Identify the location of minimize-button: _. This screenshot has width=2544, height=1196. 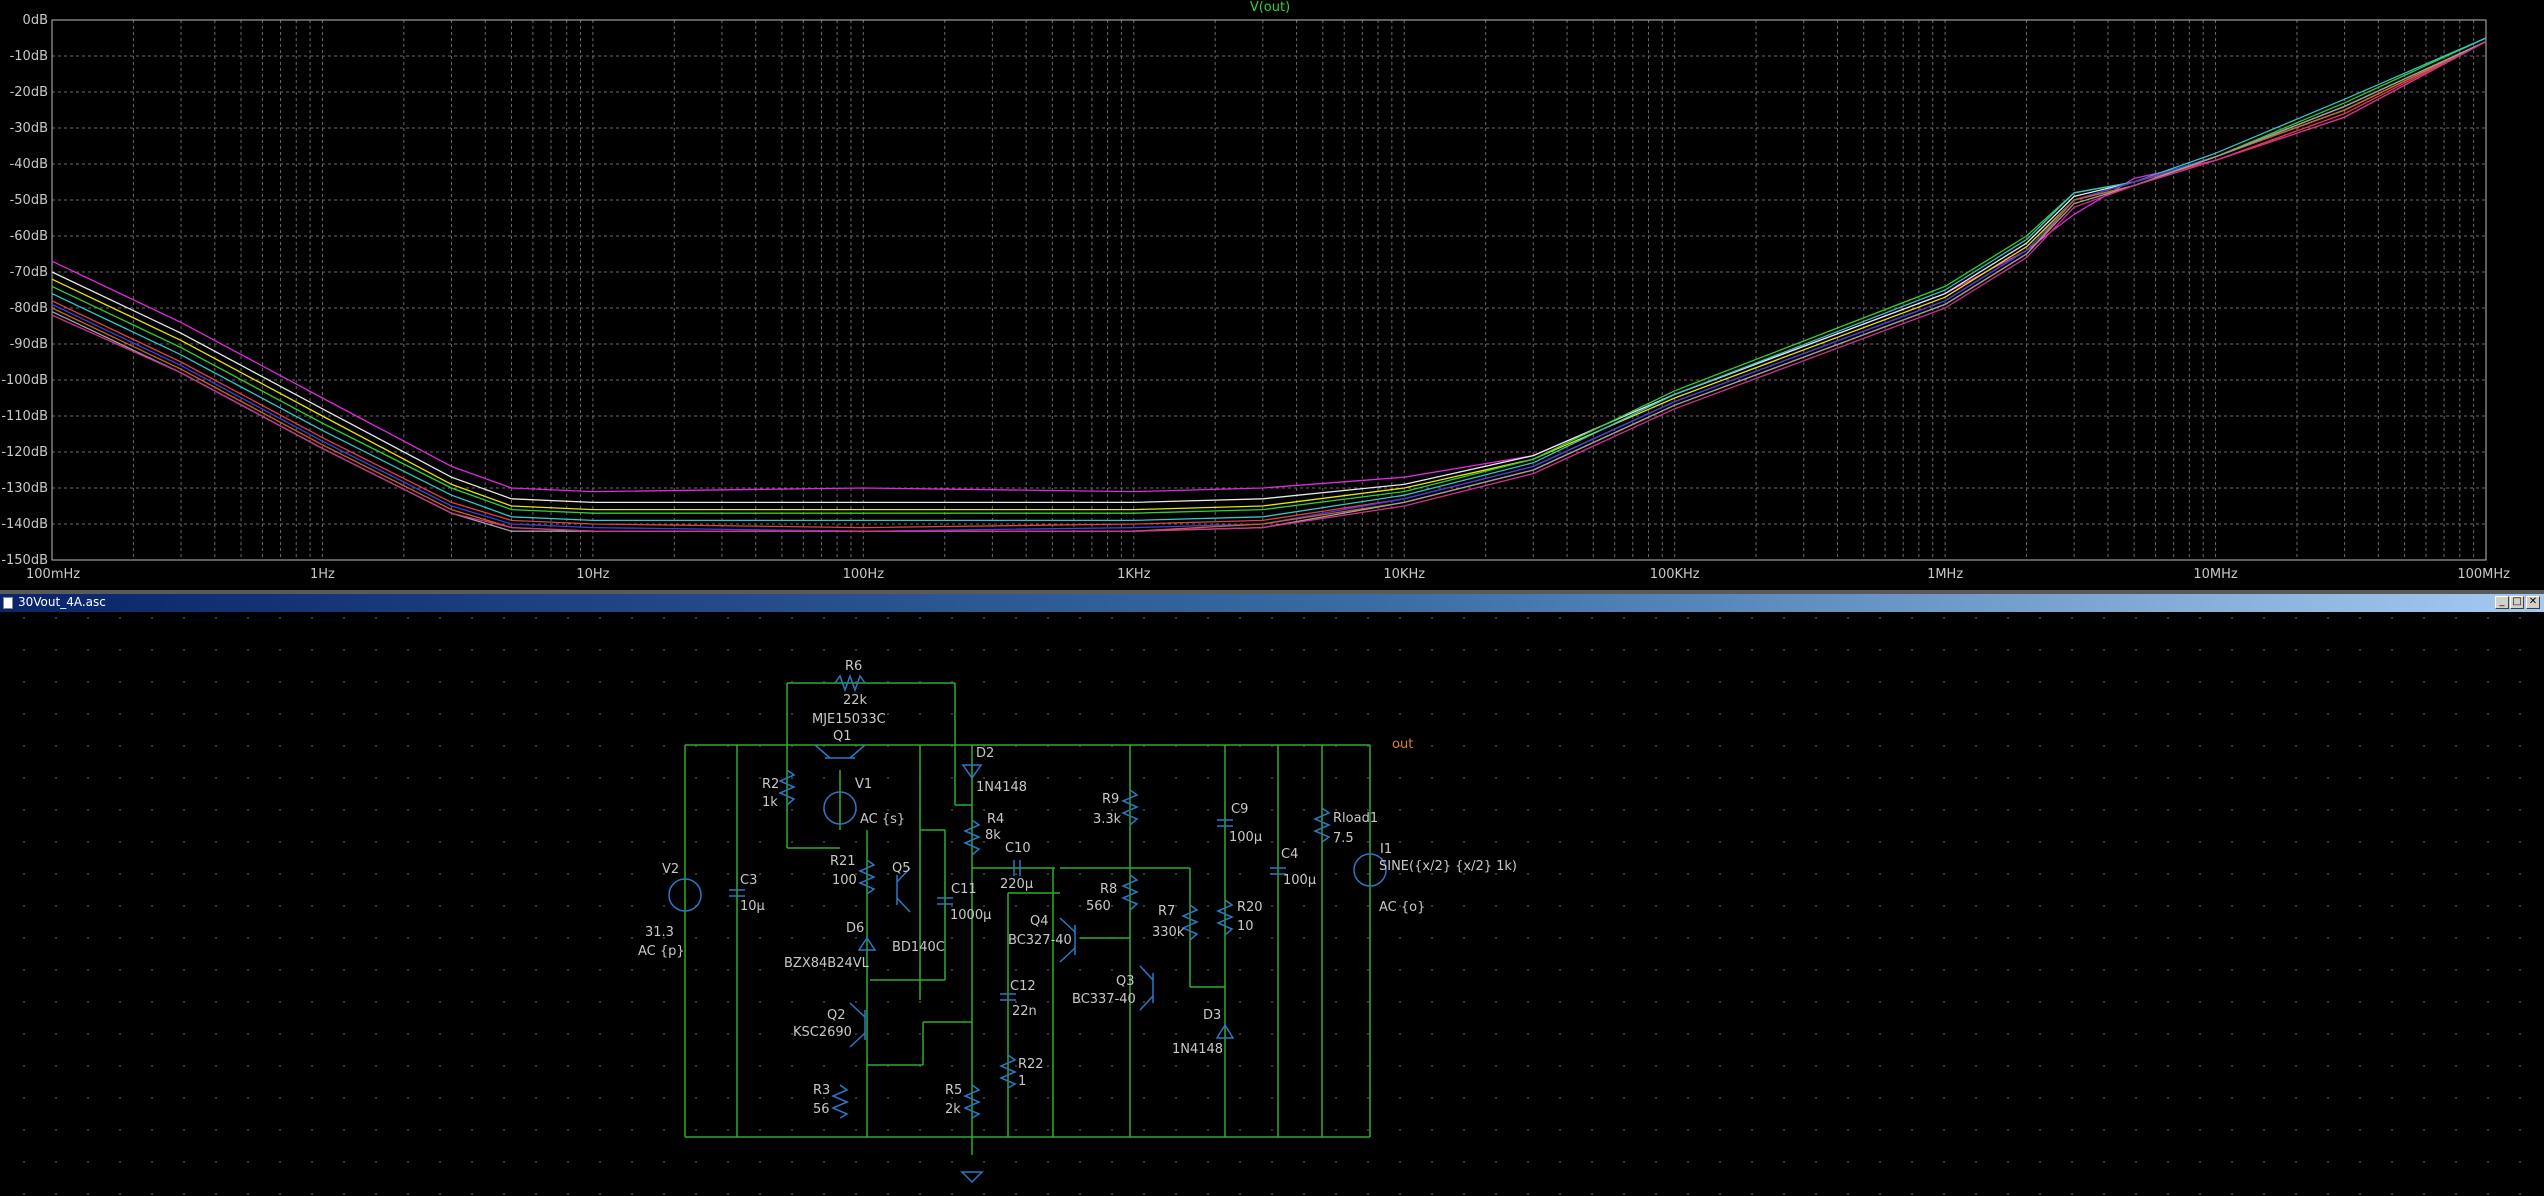
(2502, 602).